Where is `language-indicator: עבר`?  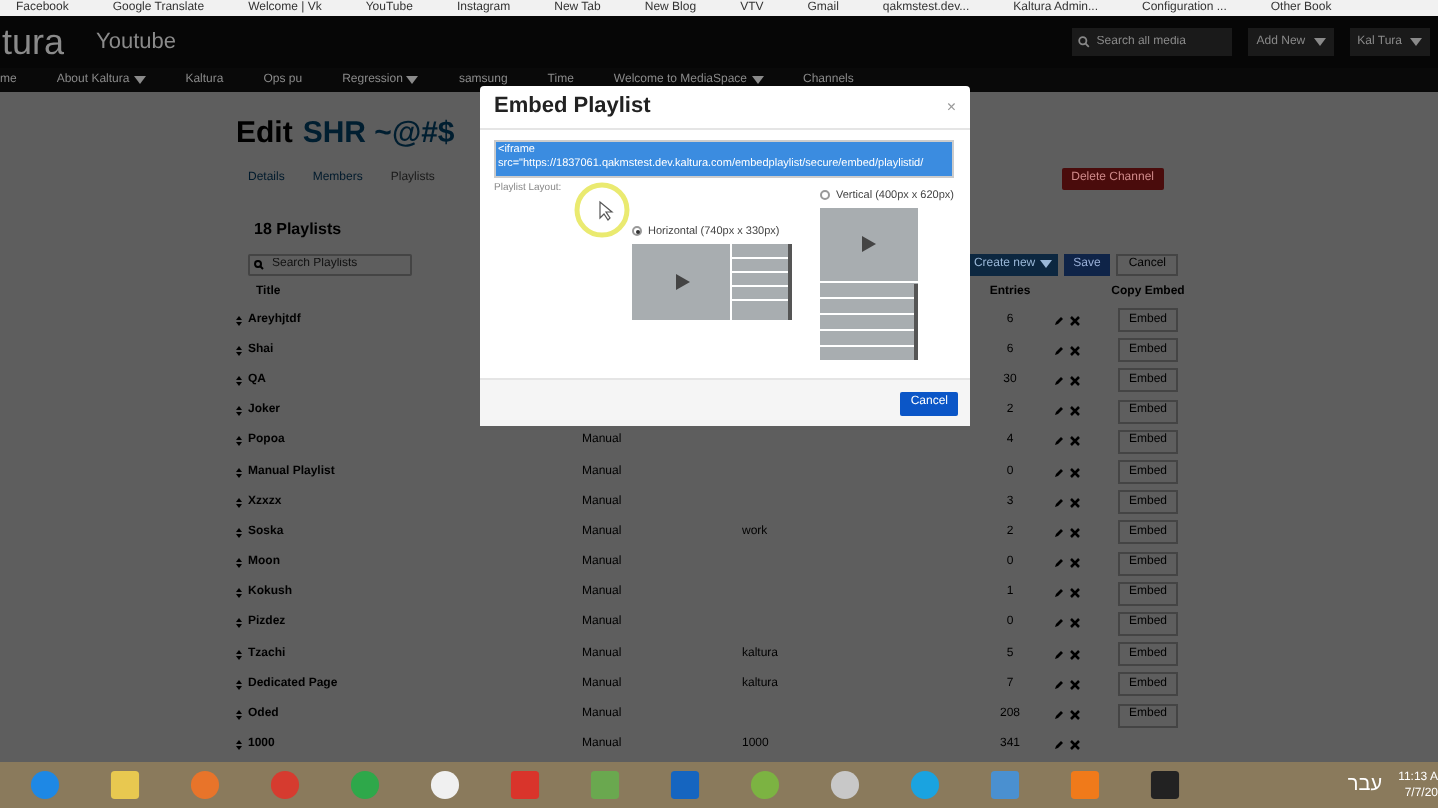 language-indicator: עבר is located at coordinates (1365, 785).